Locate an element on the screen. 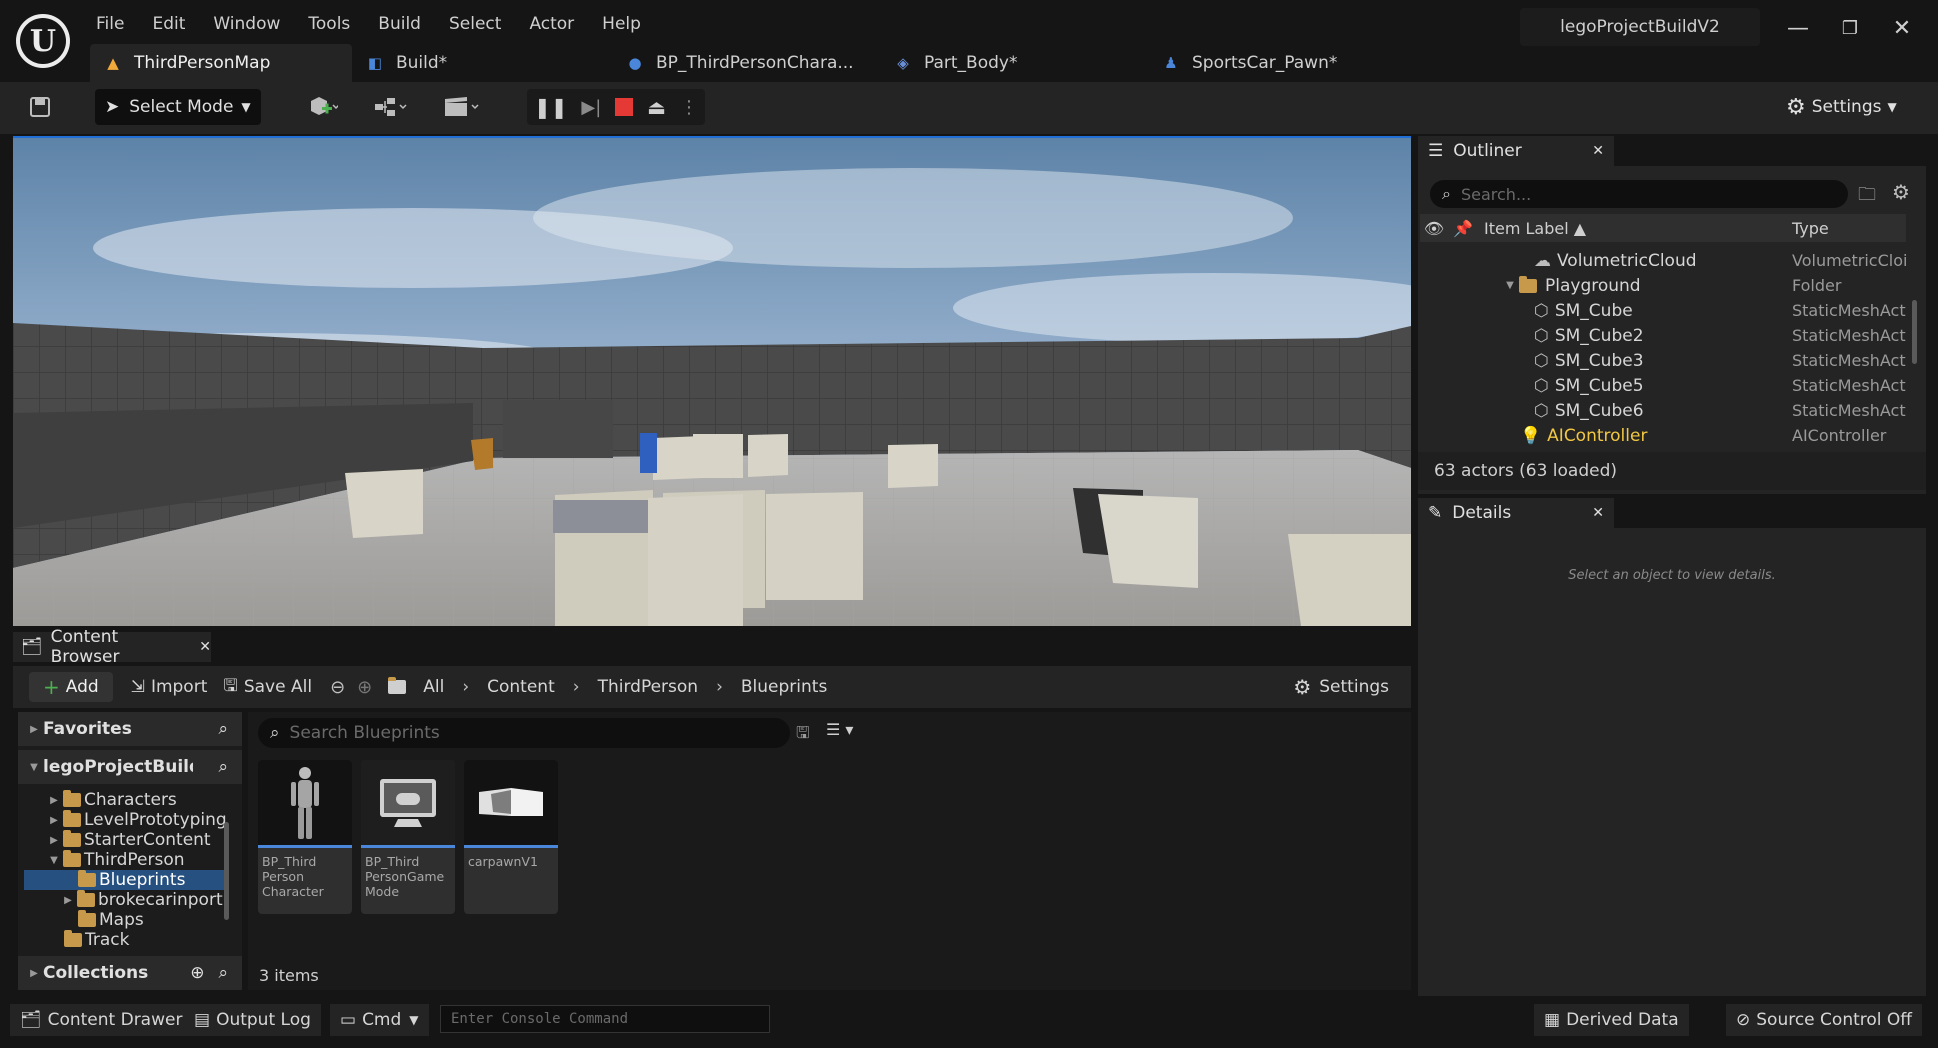  select-mode-dropdown: ➤ Select Mode ▼ is located at coordinates (178, 107).